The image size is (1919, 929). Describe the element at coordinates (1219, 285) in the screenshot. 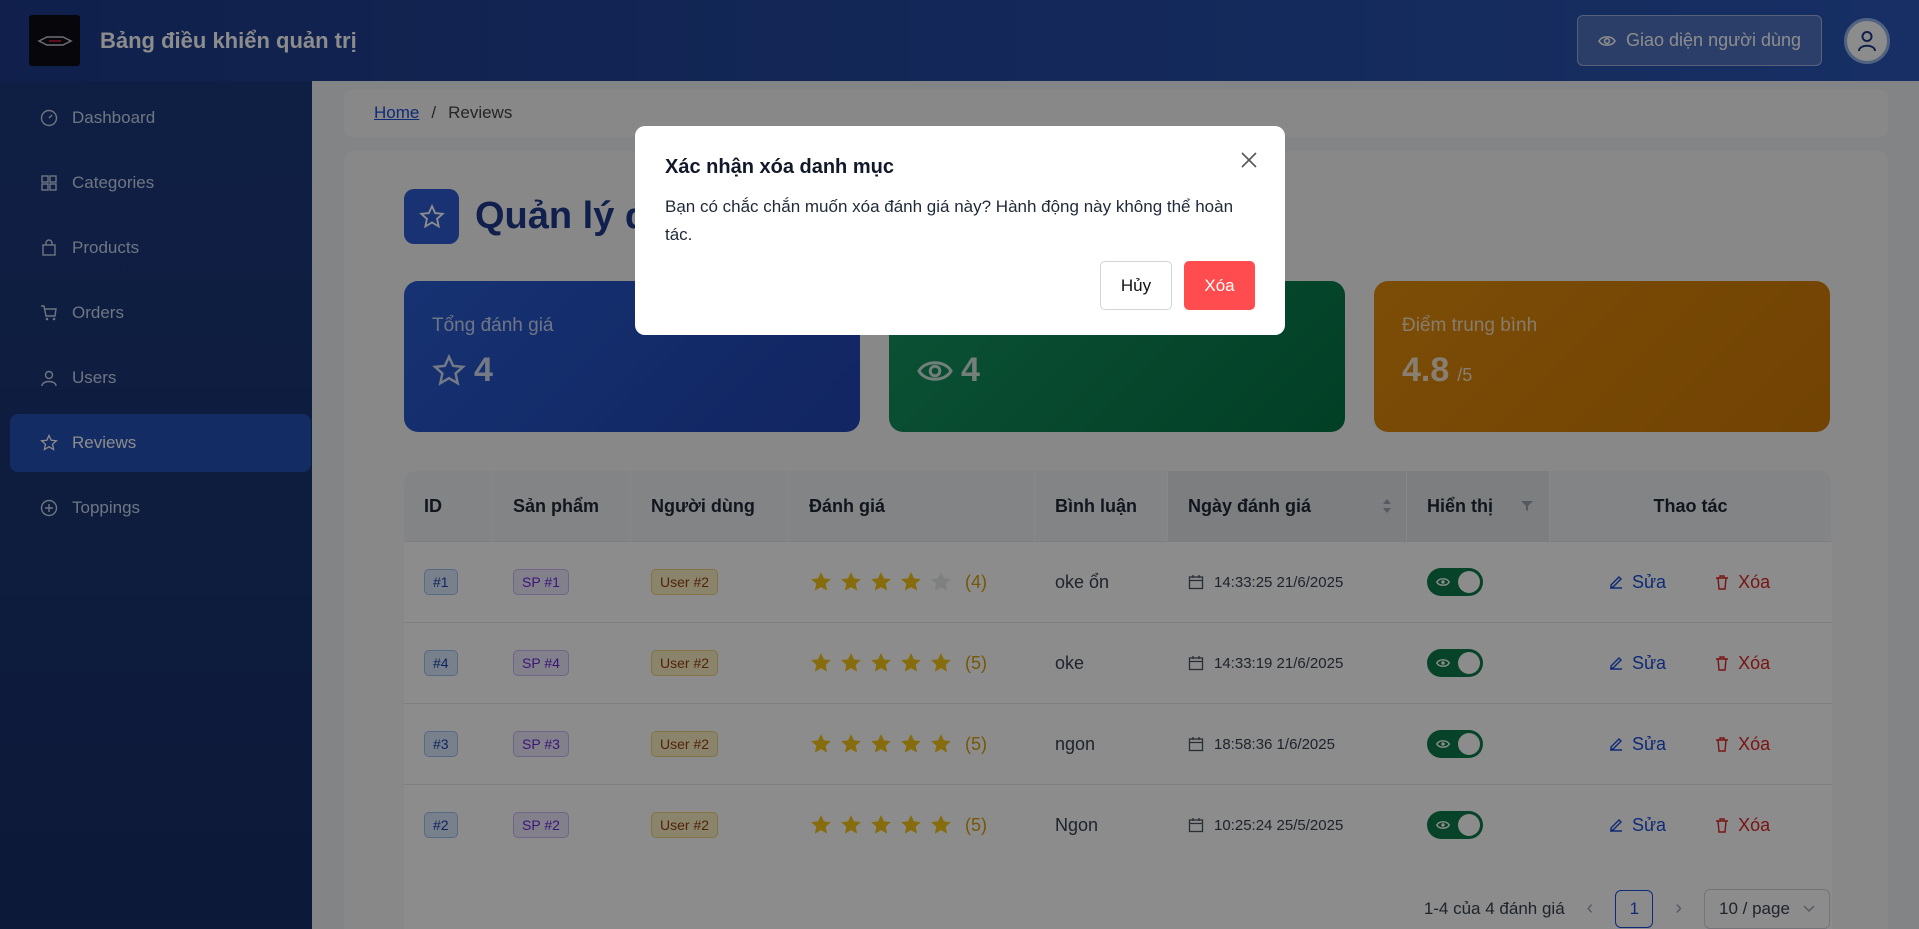

I see `confirm-delete-button: Xóa` at that location.